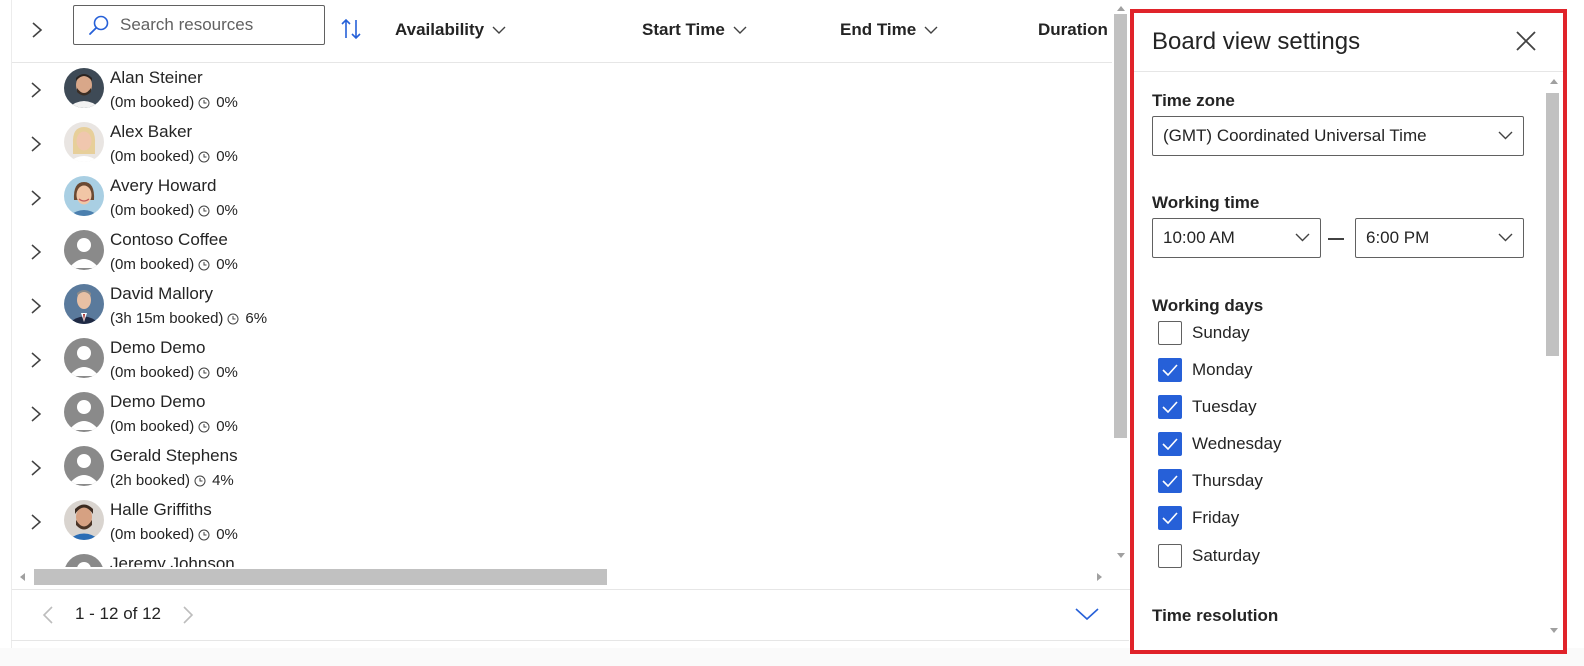 The height and width of the screenshot is (666, 1584). I want to click on time-range-separator, so click(1336, 239).